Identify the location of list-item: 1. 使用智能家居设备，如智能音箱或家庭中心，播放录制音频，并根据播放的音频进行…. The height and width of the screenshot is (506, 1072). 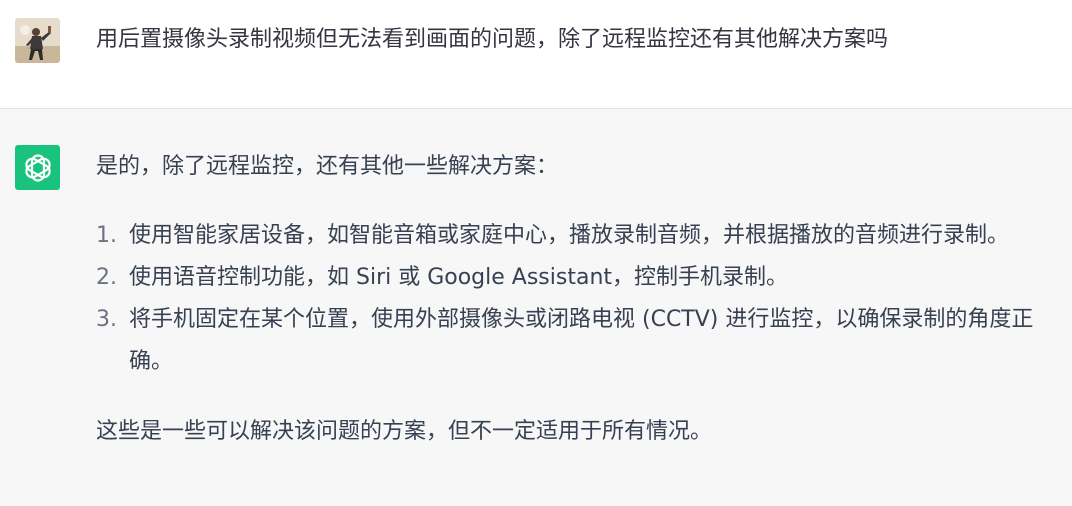
(579, 236).